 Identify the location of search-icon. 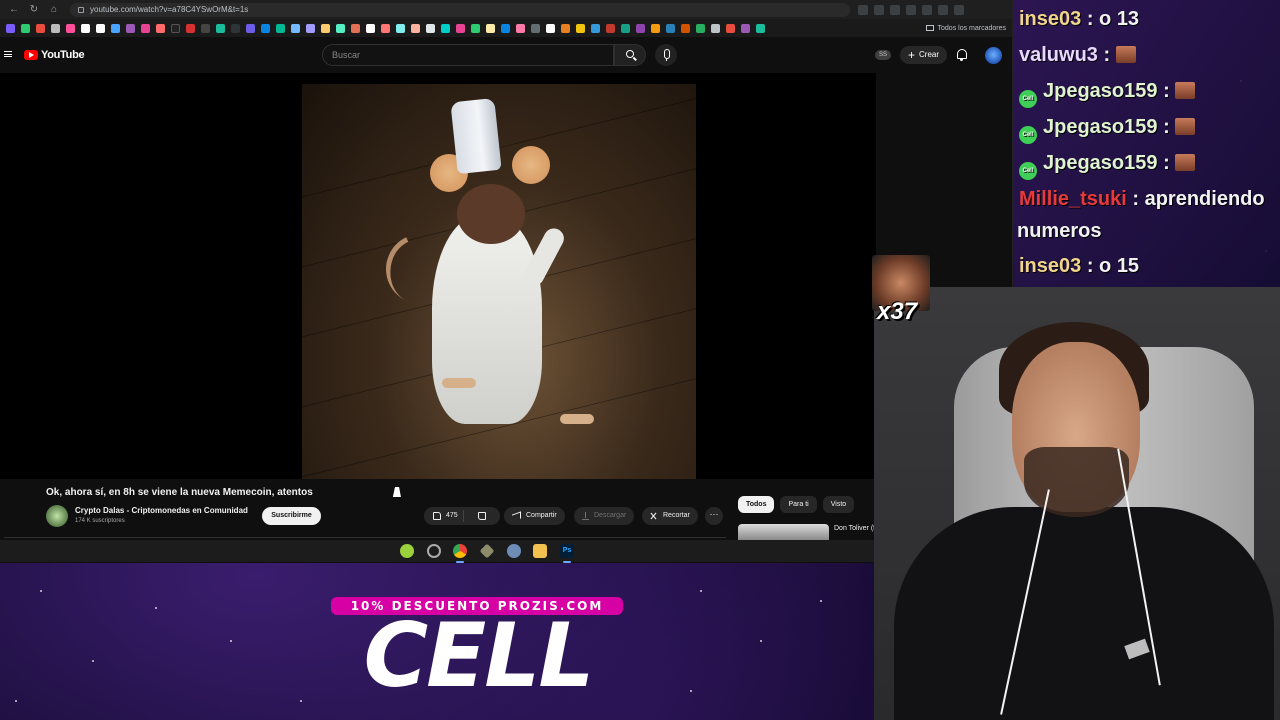
(630, 54).